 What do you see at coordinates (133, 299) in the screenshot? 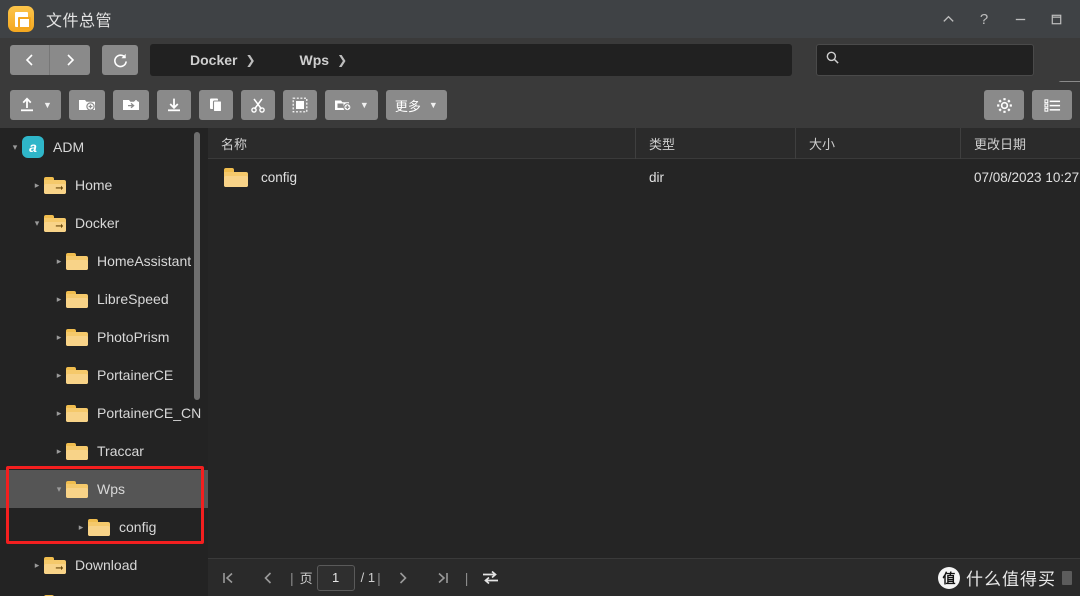
I see `sidebar-item-label: LibreSpeed` at bounding box center [133, 299].